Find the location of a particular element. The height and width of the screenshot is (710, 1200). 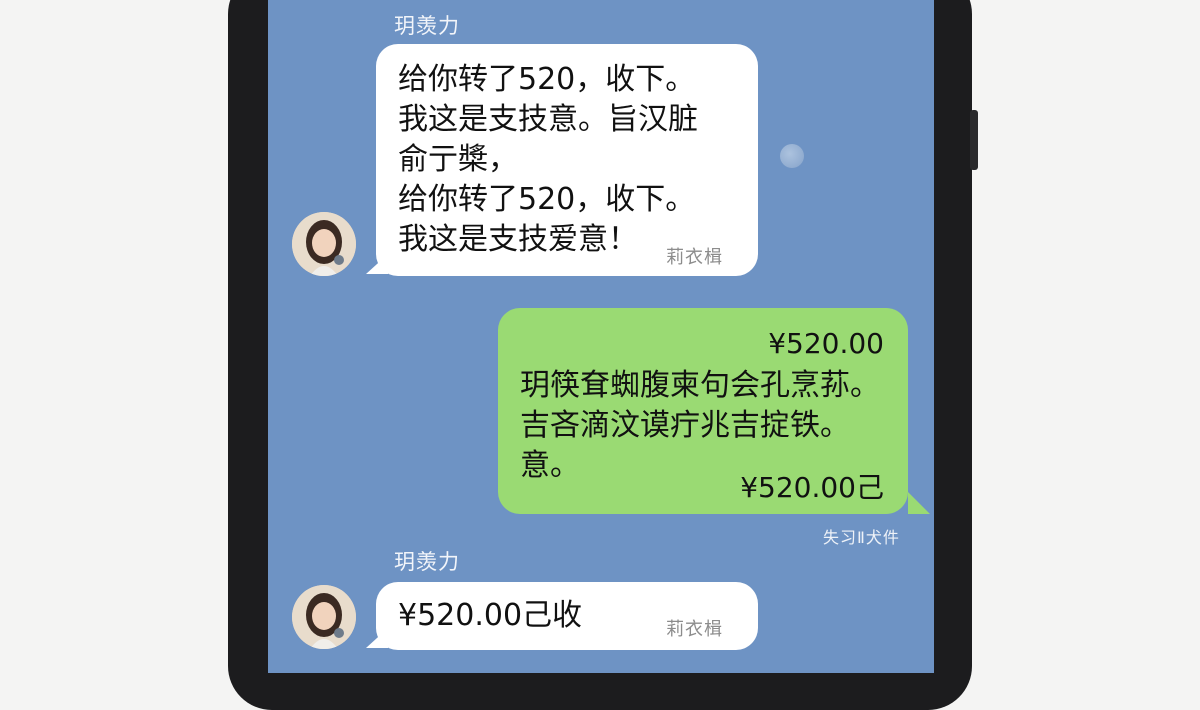

transfer-amount: ¥520.00 is located at coordinates (826, 343).